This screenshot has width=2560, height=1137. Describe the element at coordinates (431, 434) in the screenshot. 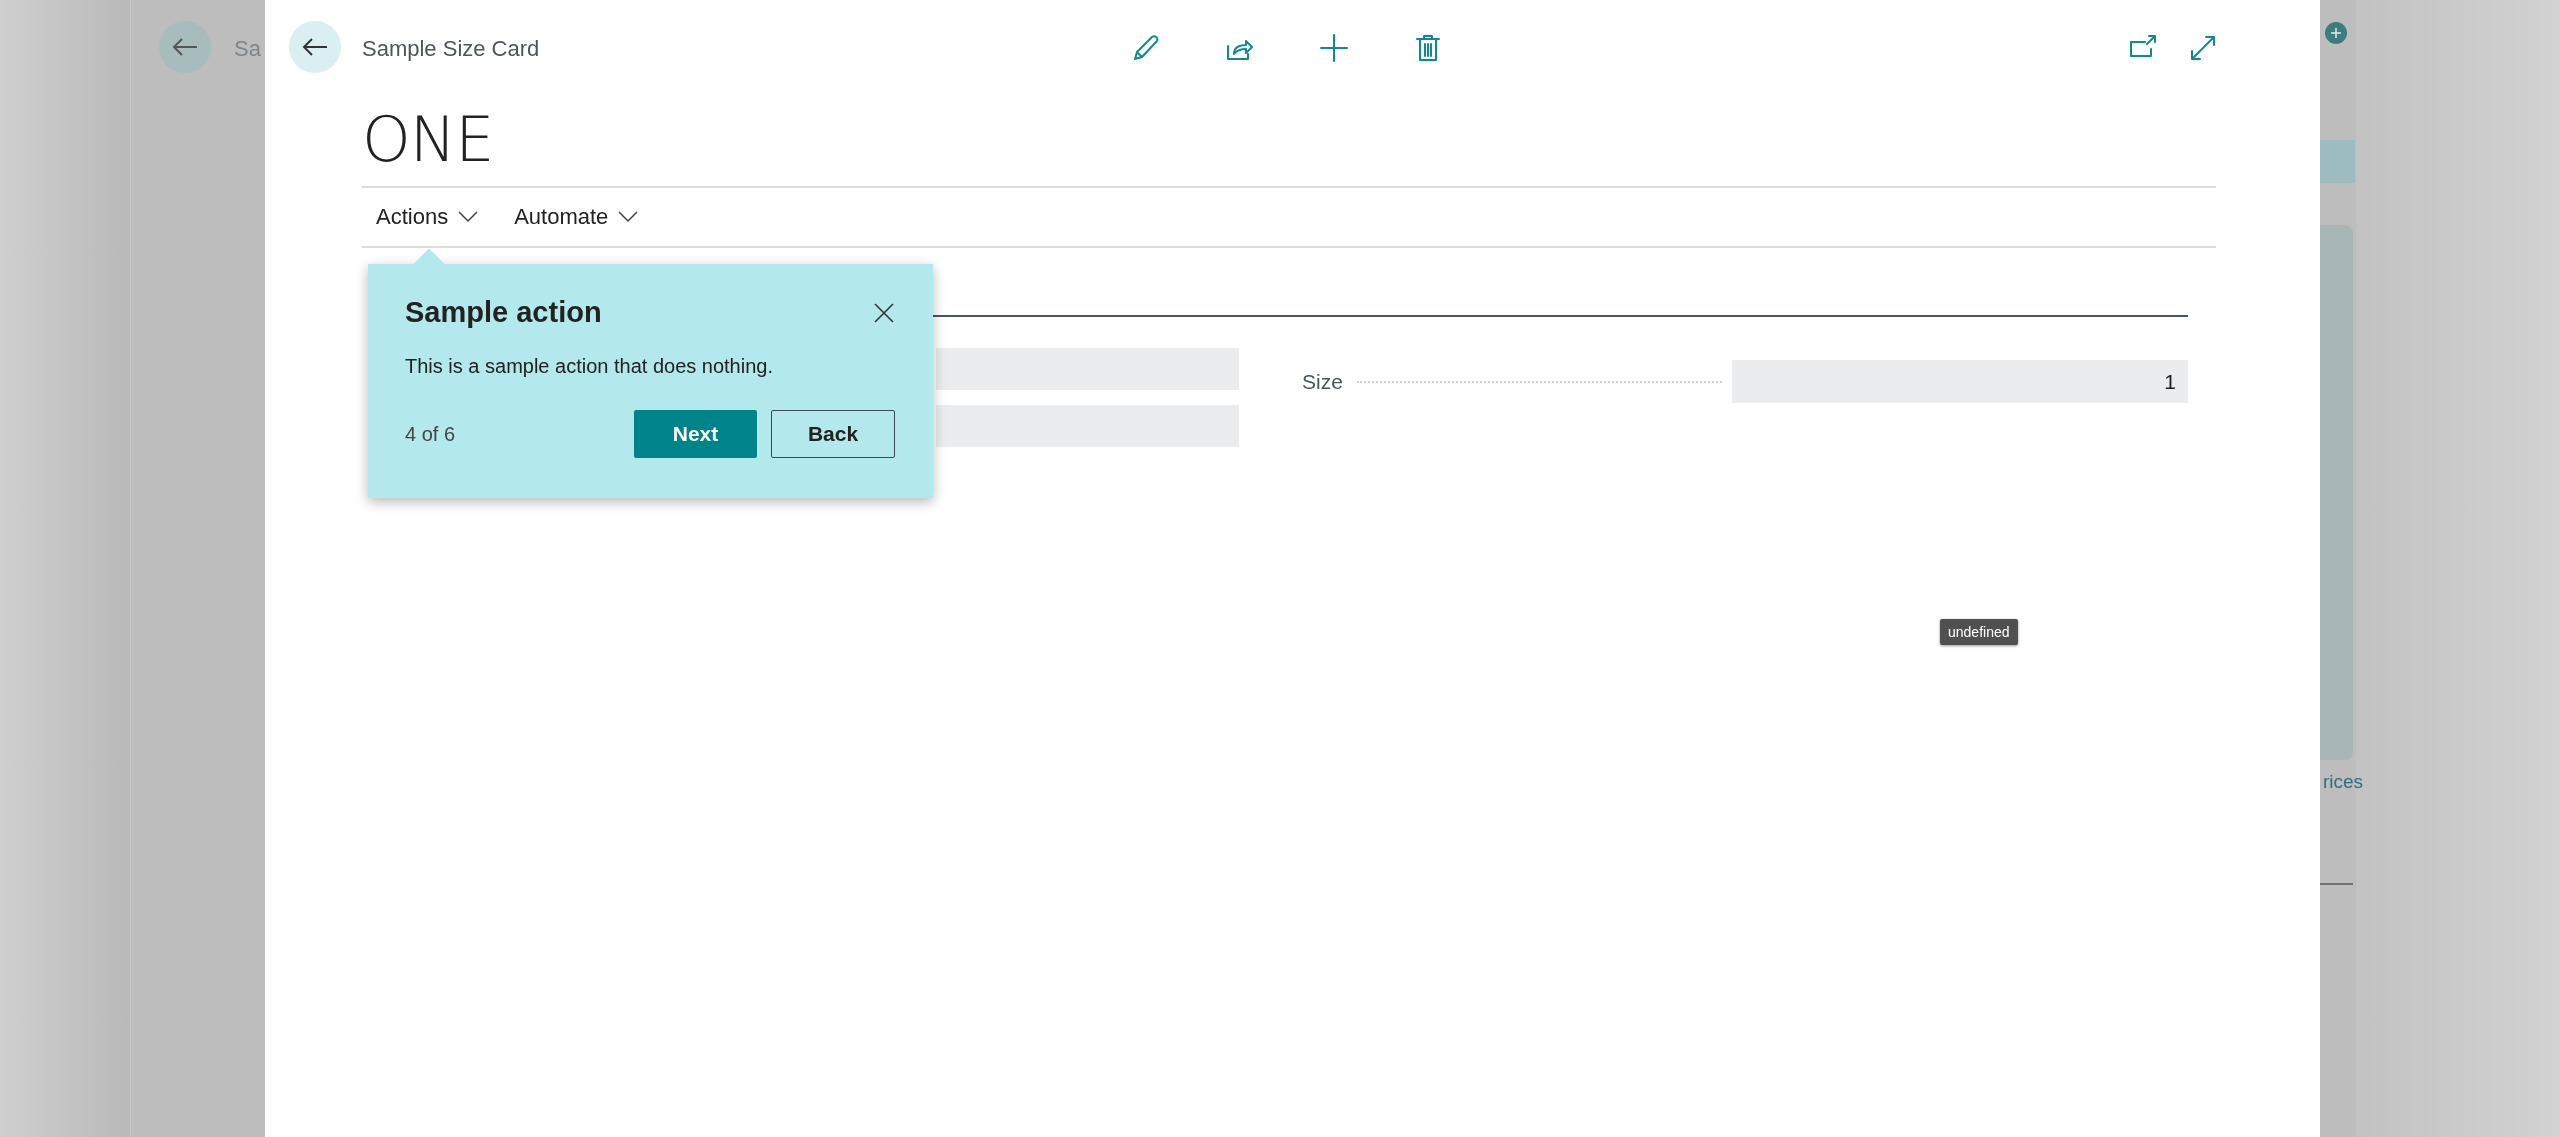

I see `step-counter: 4 of 6` at that location.